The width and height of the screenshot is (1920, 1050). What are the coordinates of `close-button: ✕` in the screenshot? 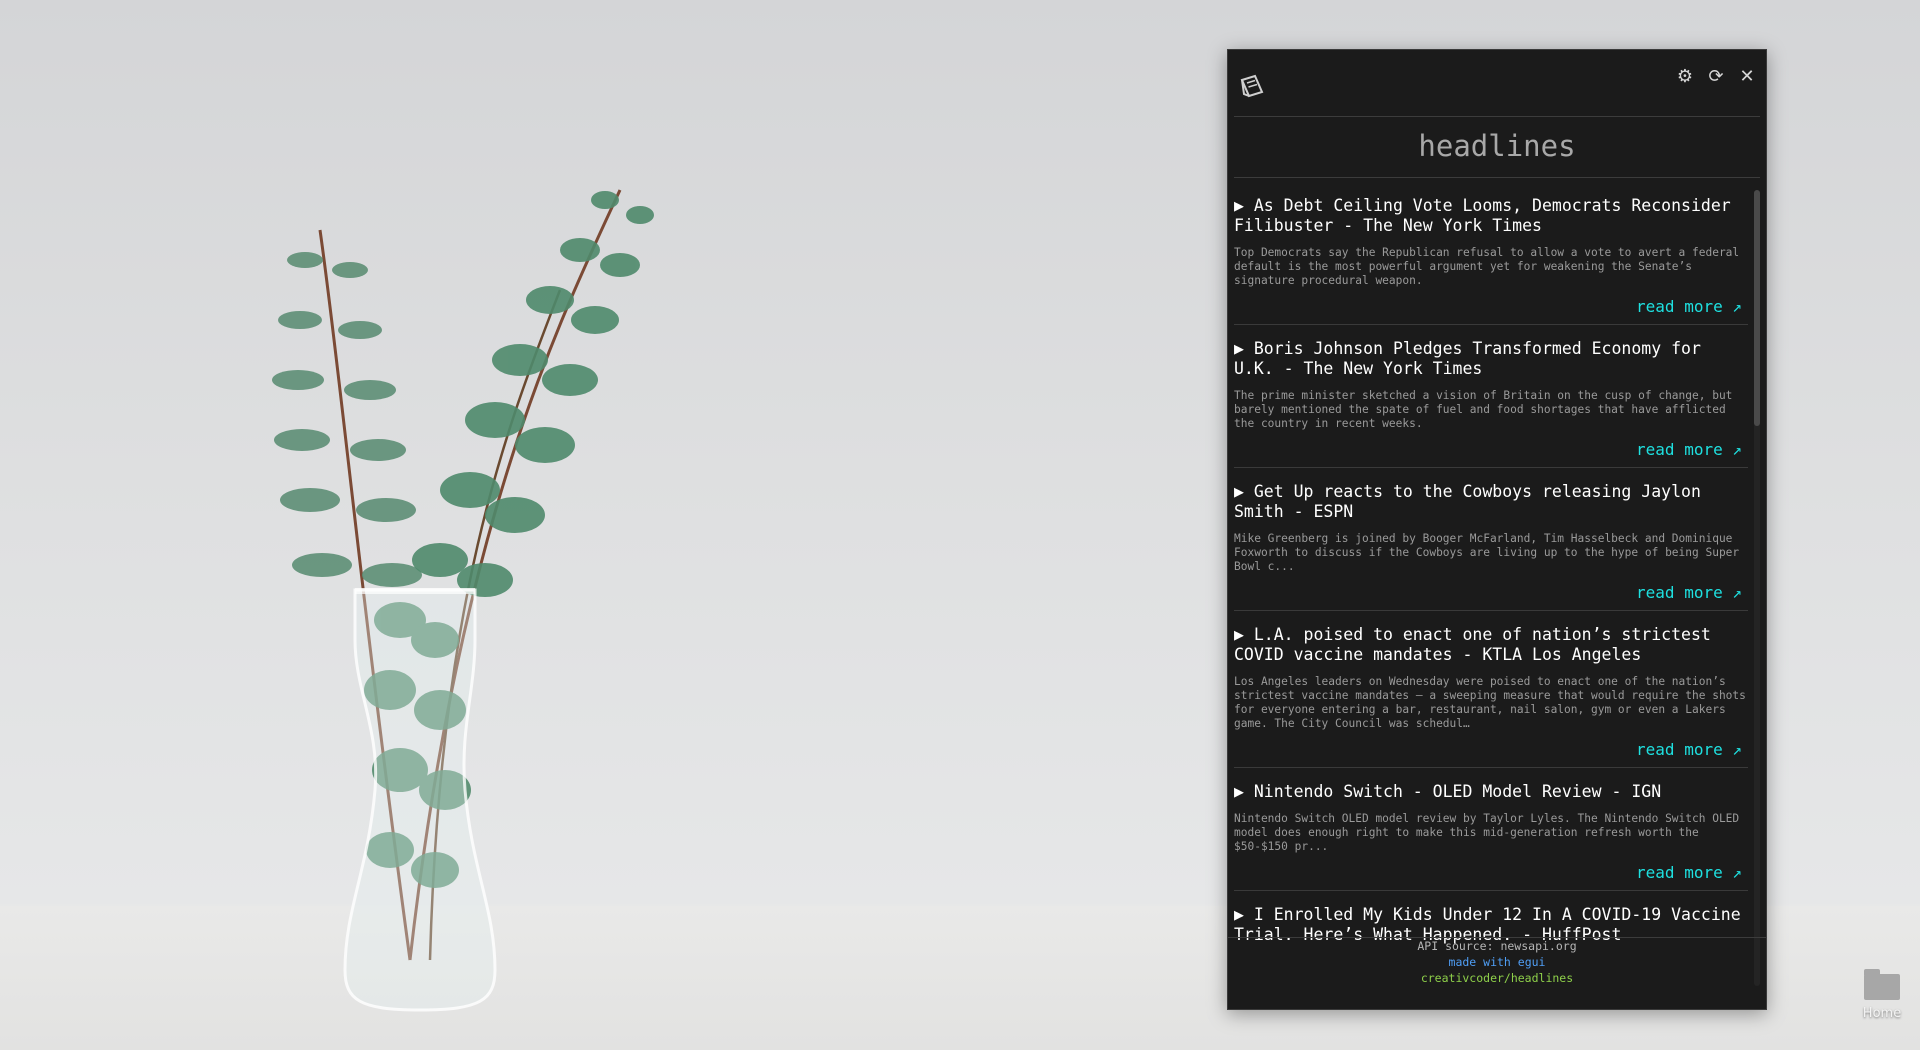 It's located at (1747, 77).